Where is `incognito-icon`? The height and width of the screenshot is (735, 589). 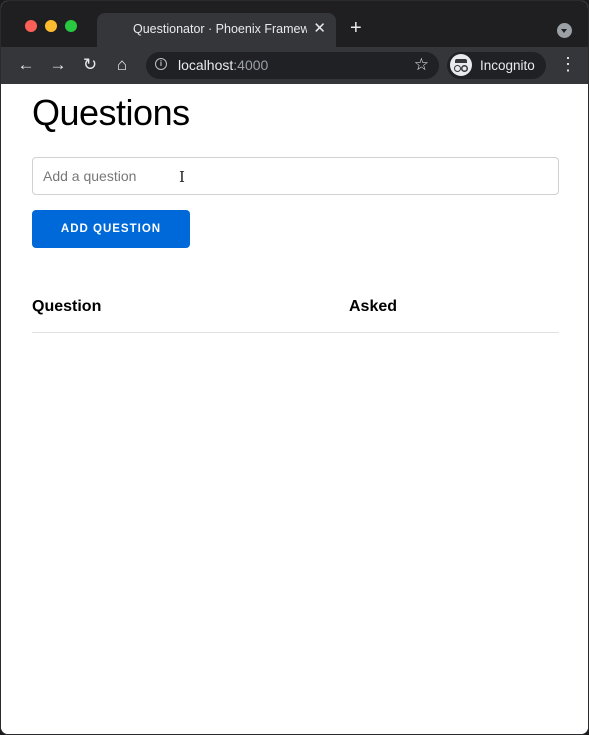 incognito-icon is located at coordinates (461, 65).